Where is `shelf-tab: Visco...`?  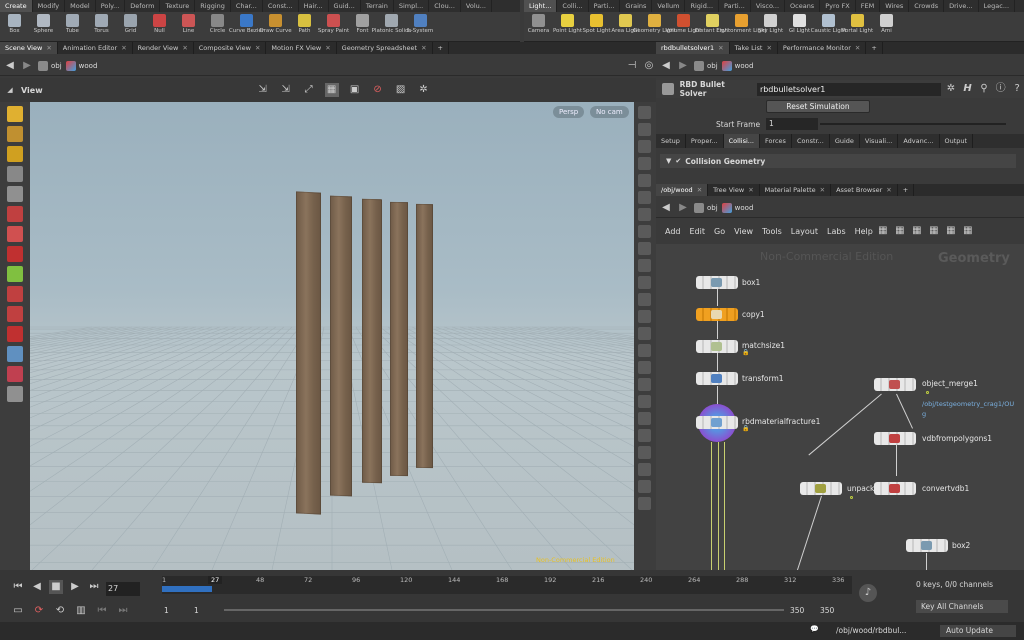 shelf-tab: Visco... is located at coordinates (768, 6).